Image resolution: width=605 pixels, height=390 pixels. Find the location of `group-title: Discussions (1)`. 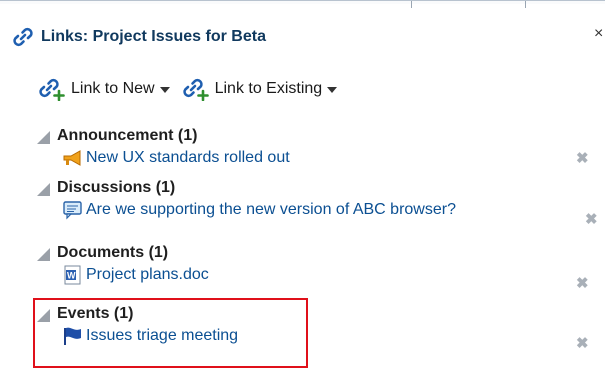

group-title: Discussions (1) is located at coordinates (116, 187).